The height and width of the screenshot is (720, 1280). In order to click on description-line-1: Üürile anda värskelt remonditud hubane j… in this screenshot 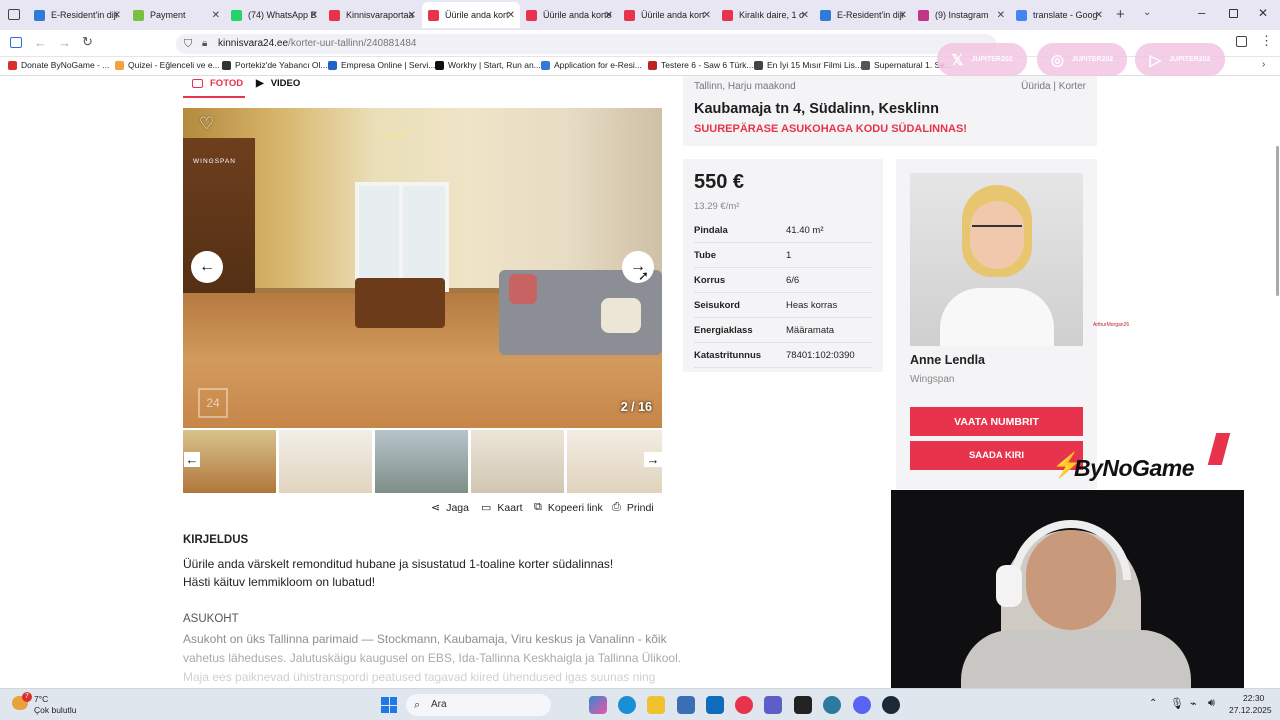, I will do `click(398, 564)`.